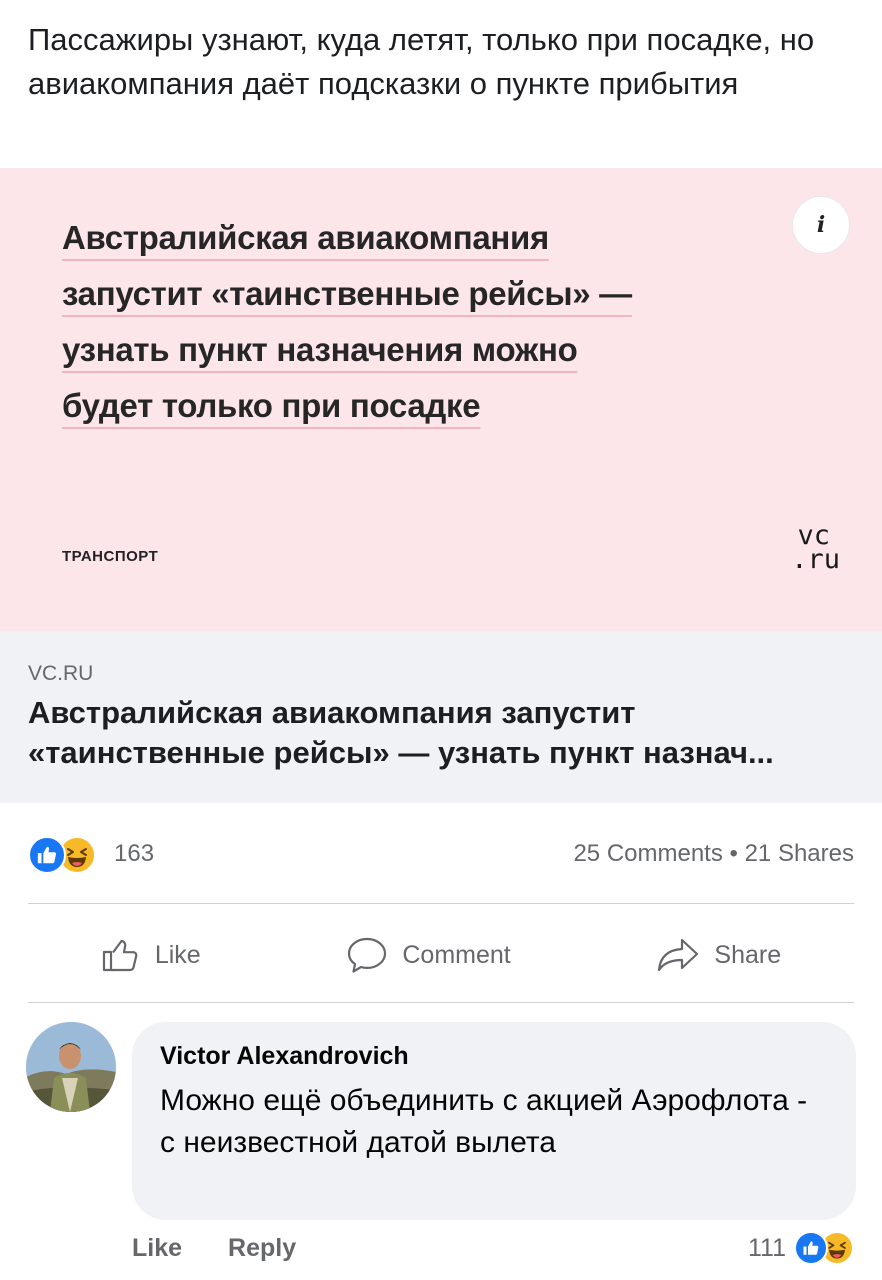  Describe the element at coordinates (748, 954) in the screenshot. I see `share-button-label: Share` at that location.